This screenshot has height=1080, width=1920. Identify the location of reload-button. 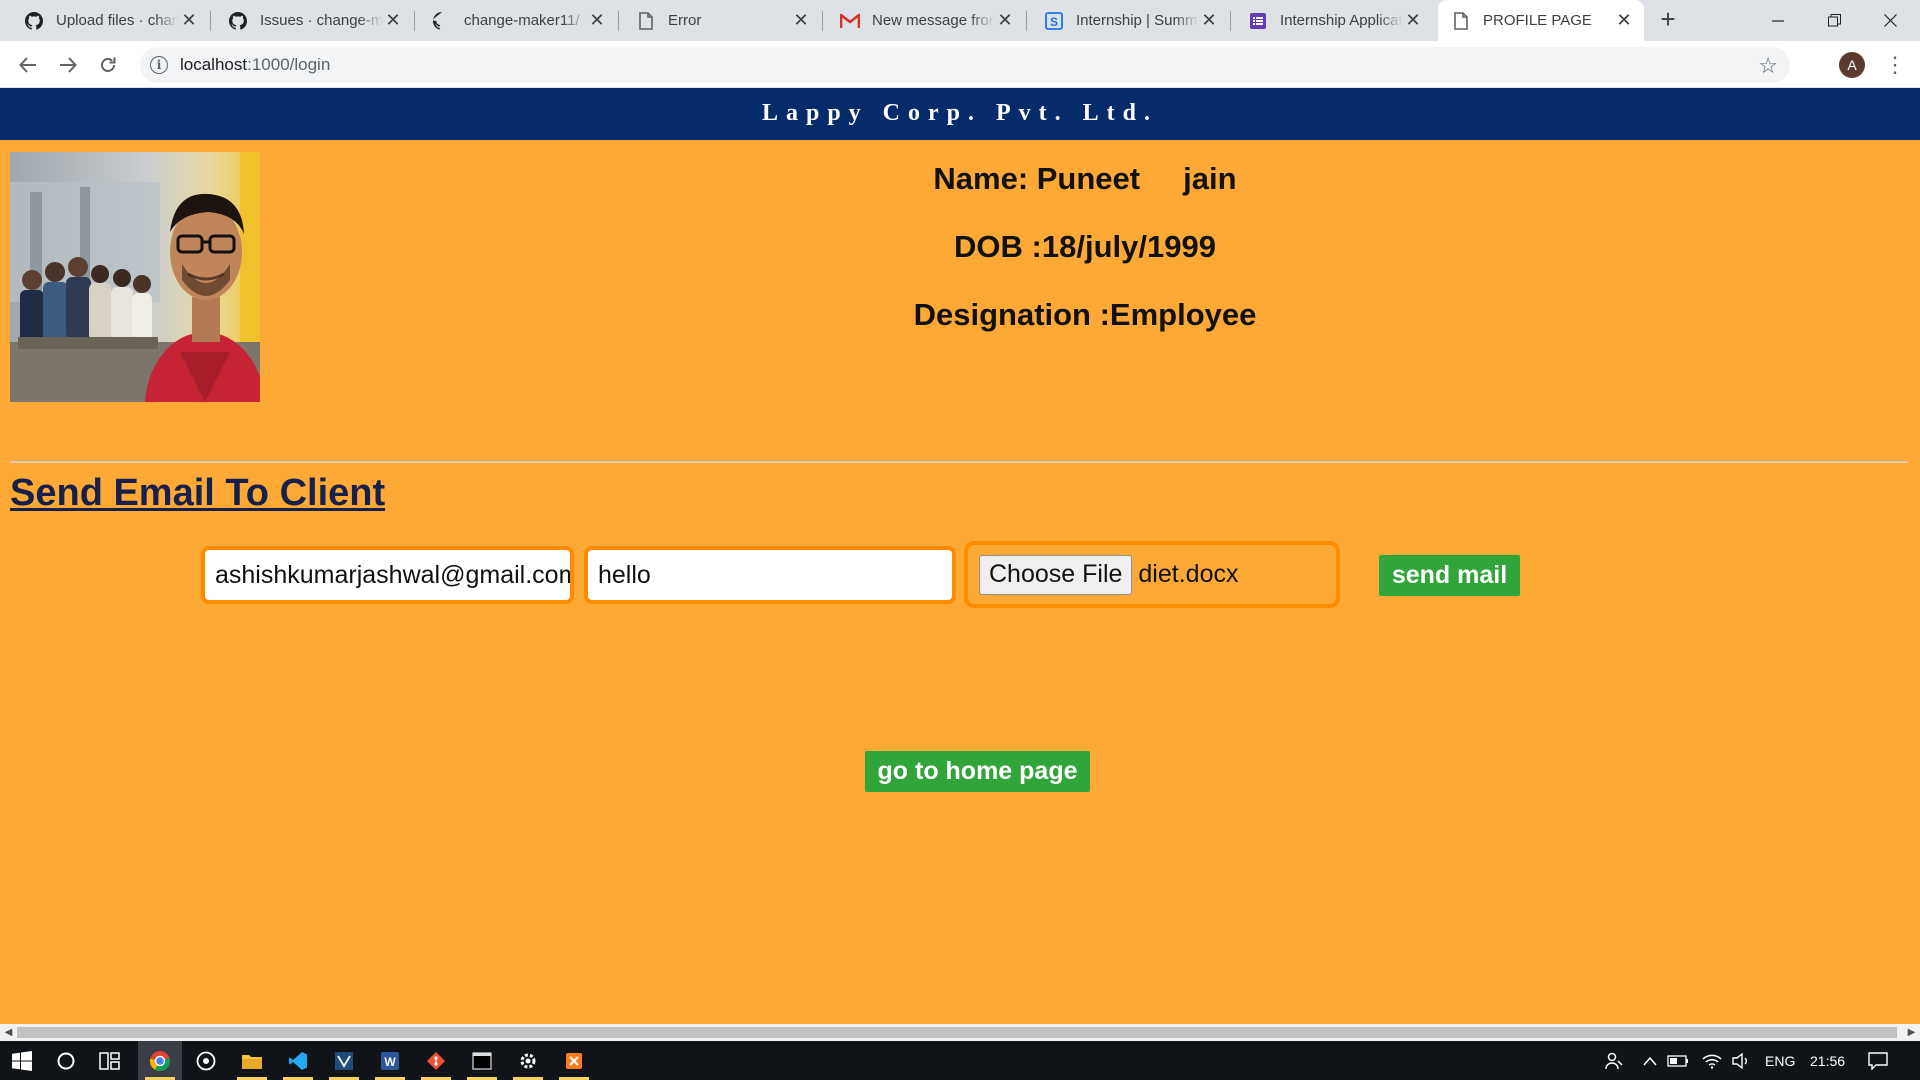
(108, 65).